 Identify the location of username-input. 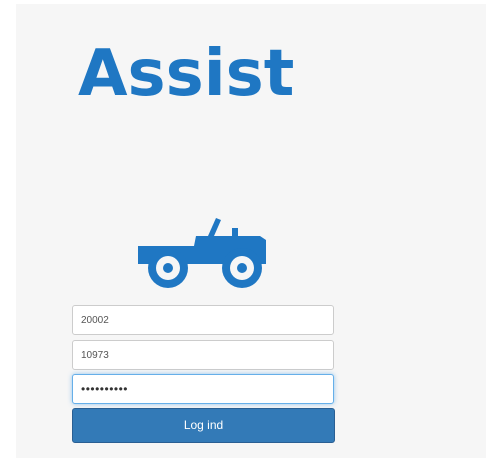
(203, 320).